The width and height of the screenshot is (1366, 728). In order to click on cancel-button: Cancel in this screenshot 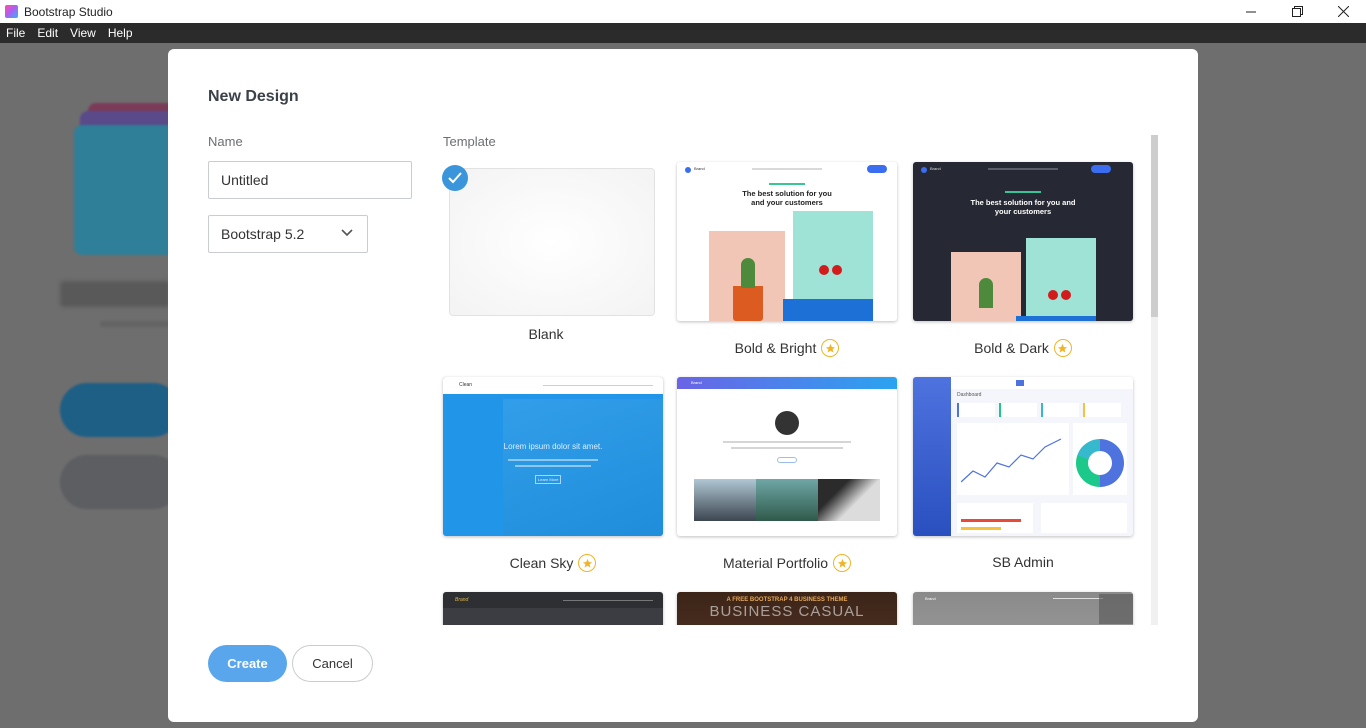, I will do `click(332, 663)`.